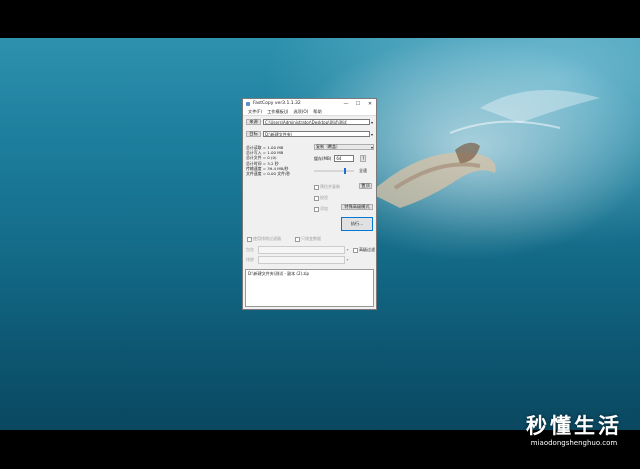 The height and width of the screenshot is (469, 640). What do you see at coordinates (347, 259) in the screenshot?
I see `exclude-dropdown-icon: ▾` at bounding box center [347, 259].